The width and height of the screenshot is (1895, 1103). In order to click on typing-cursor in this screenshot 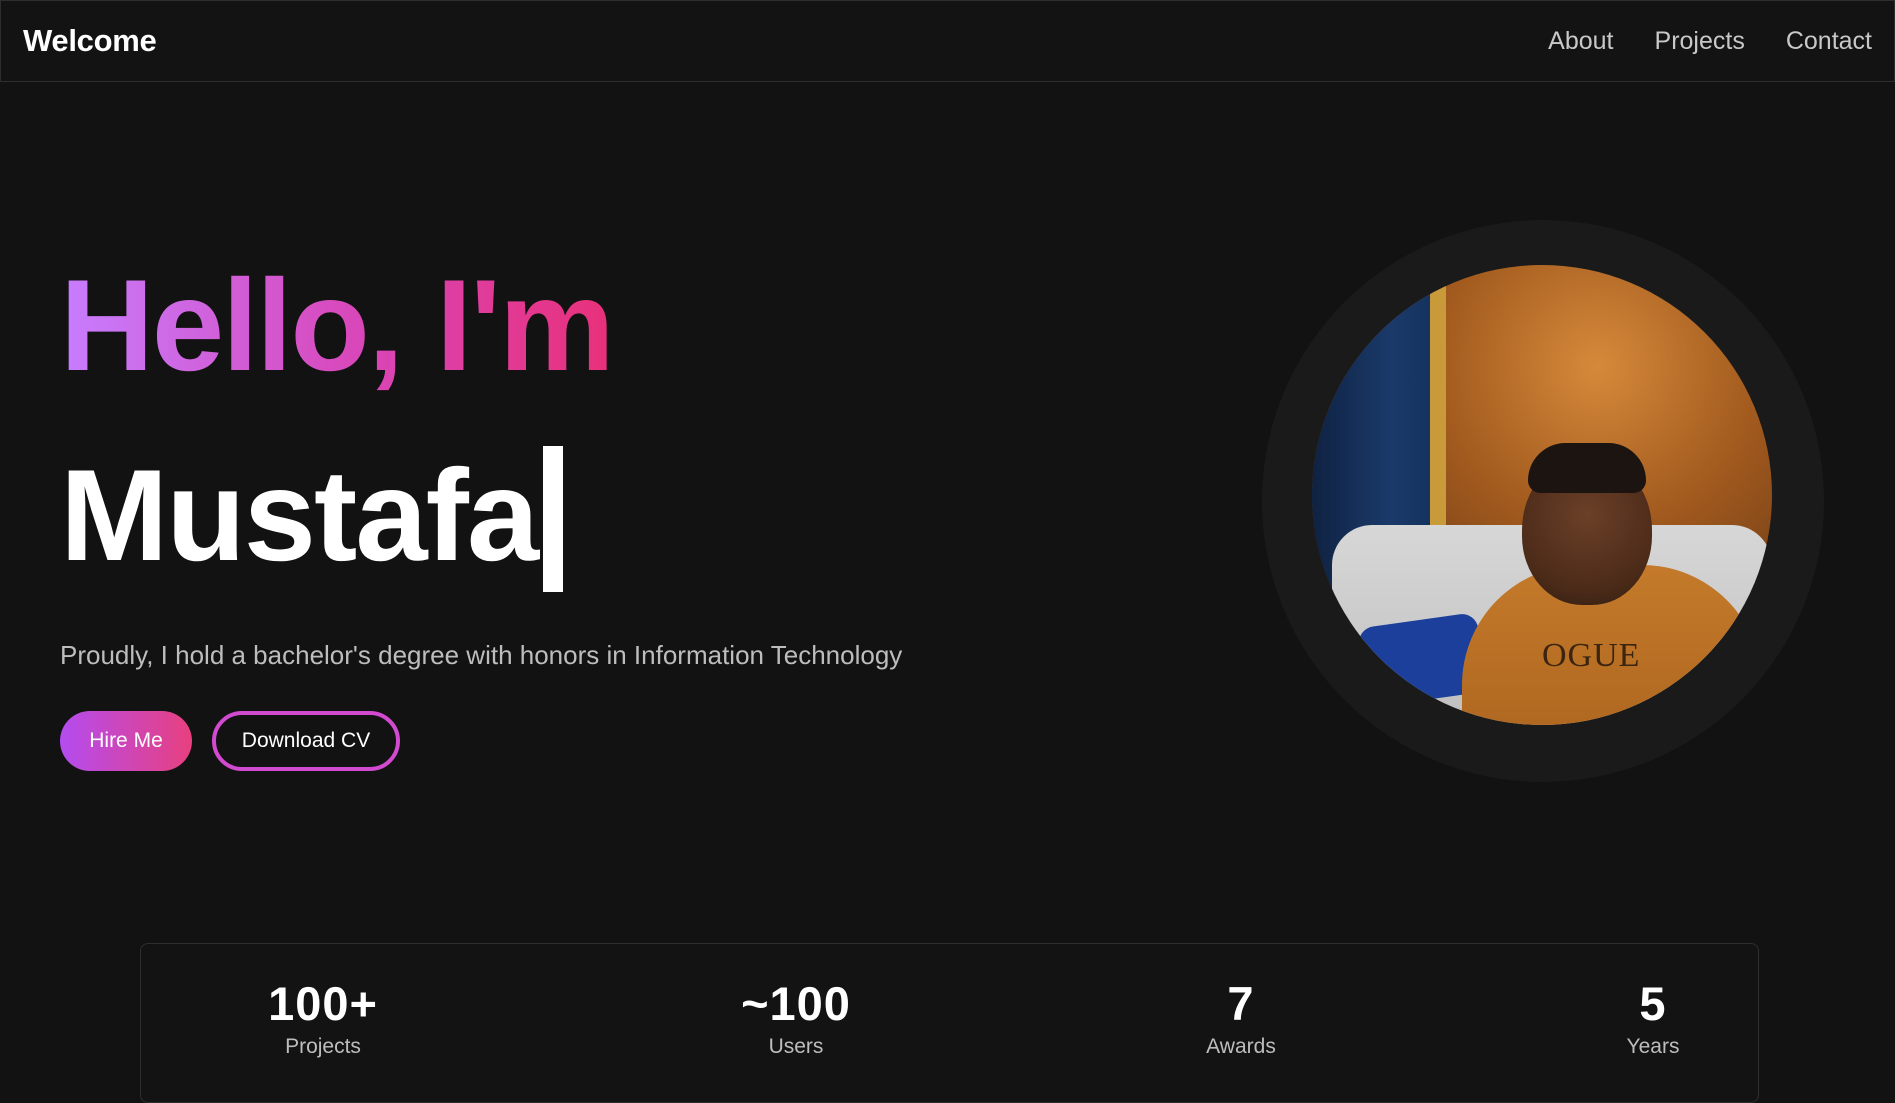, I will do `click(553, 519)`.